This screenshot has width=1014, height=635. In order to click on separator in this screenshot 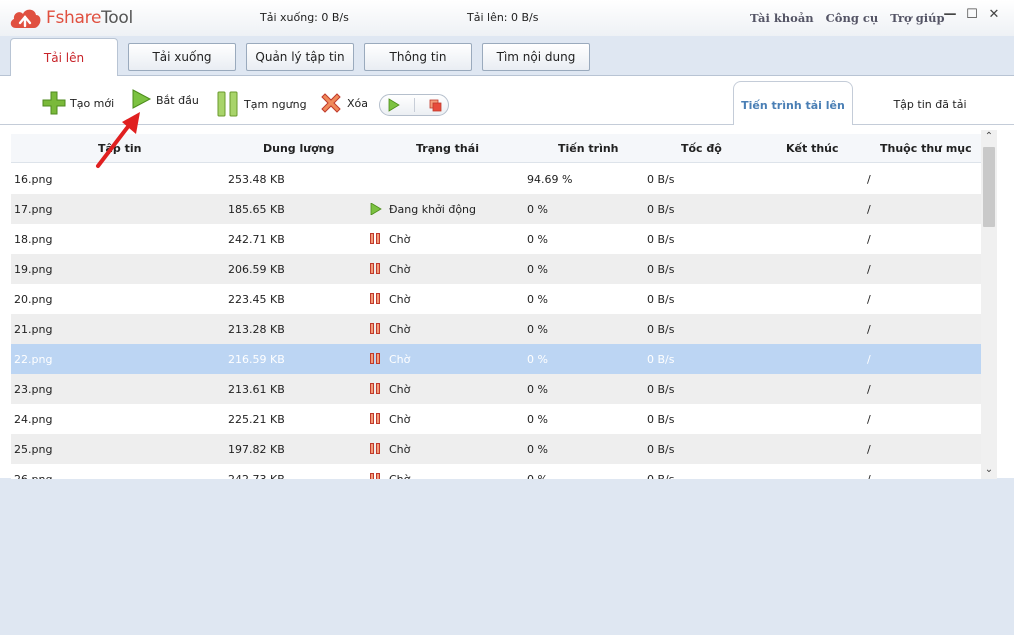, I will do `click(414, 105)`.